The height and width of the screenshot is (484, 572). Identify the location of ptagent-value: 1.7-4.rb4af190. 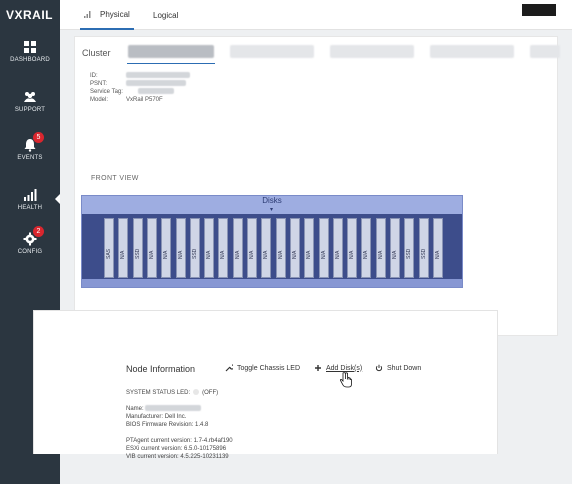
(213, 441).